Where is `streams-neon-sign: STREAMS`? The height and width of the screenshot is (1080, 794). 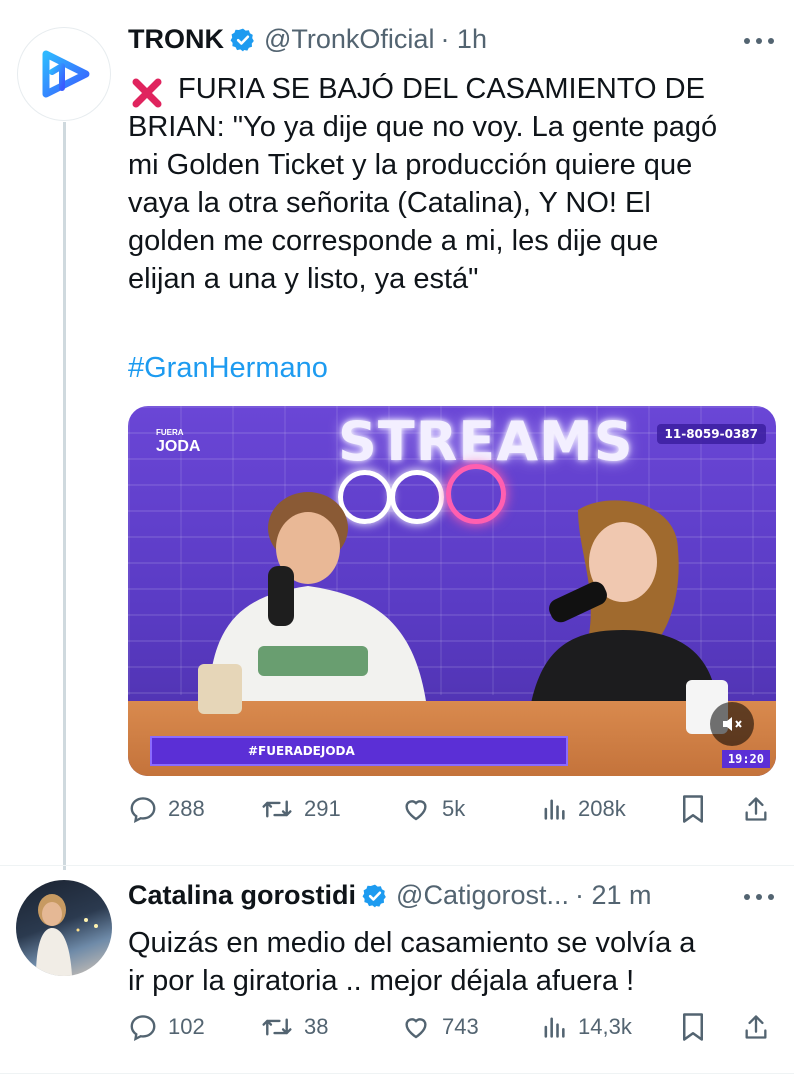
streams-neon-sign: STREAMS is located at coordinates (486, 441).